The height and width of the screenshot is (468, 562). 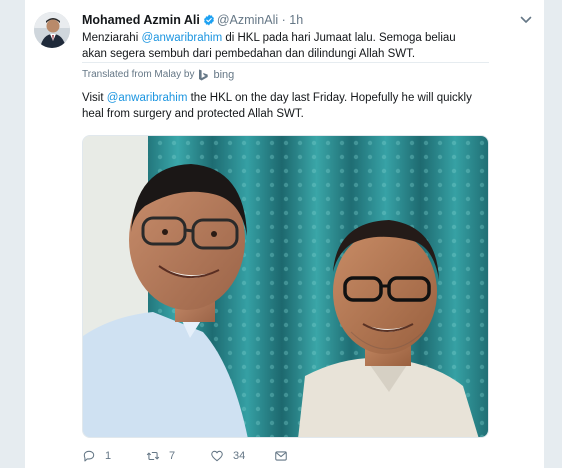 I want to click on author-handle: @AzminAli, so click(x=247, y=20).